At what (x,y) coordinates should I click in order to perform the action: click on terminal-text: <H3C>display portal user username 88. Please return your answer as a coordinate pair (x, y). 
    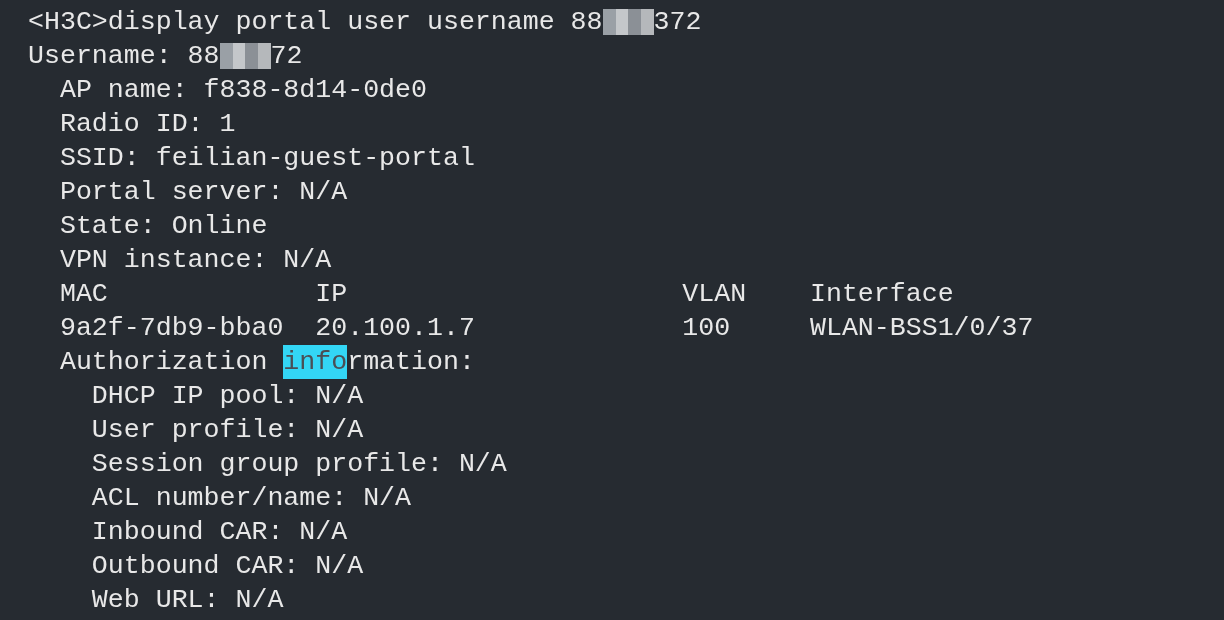
    Looking at the image, I should click on (315, 22).